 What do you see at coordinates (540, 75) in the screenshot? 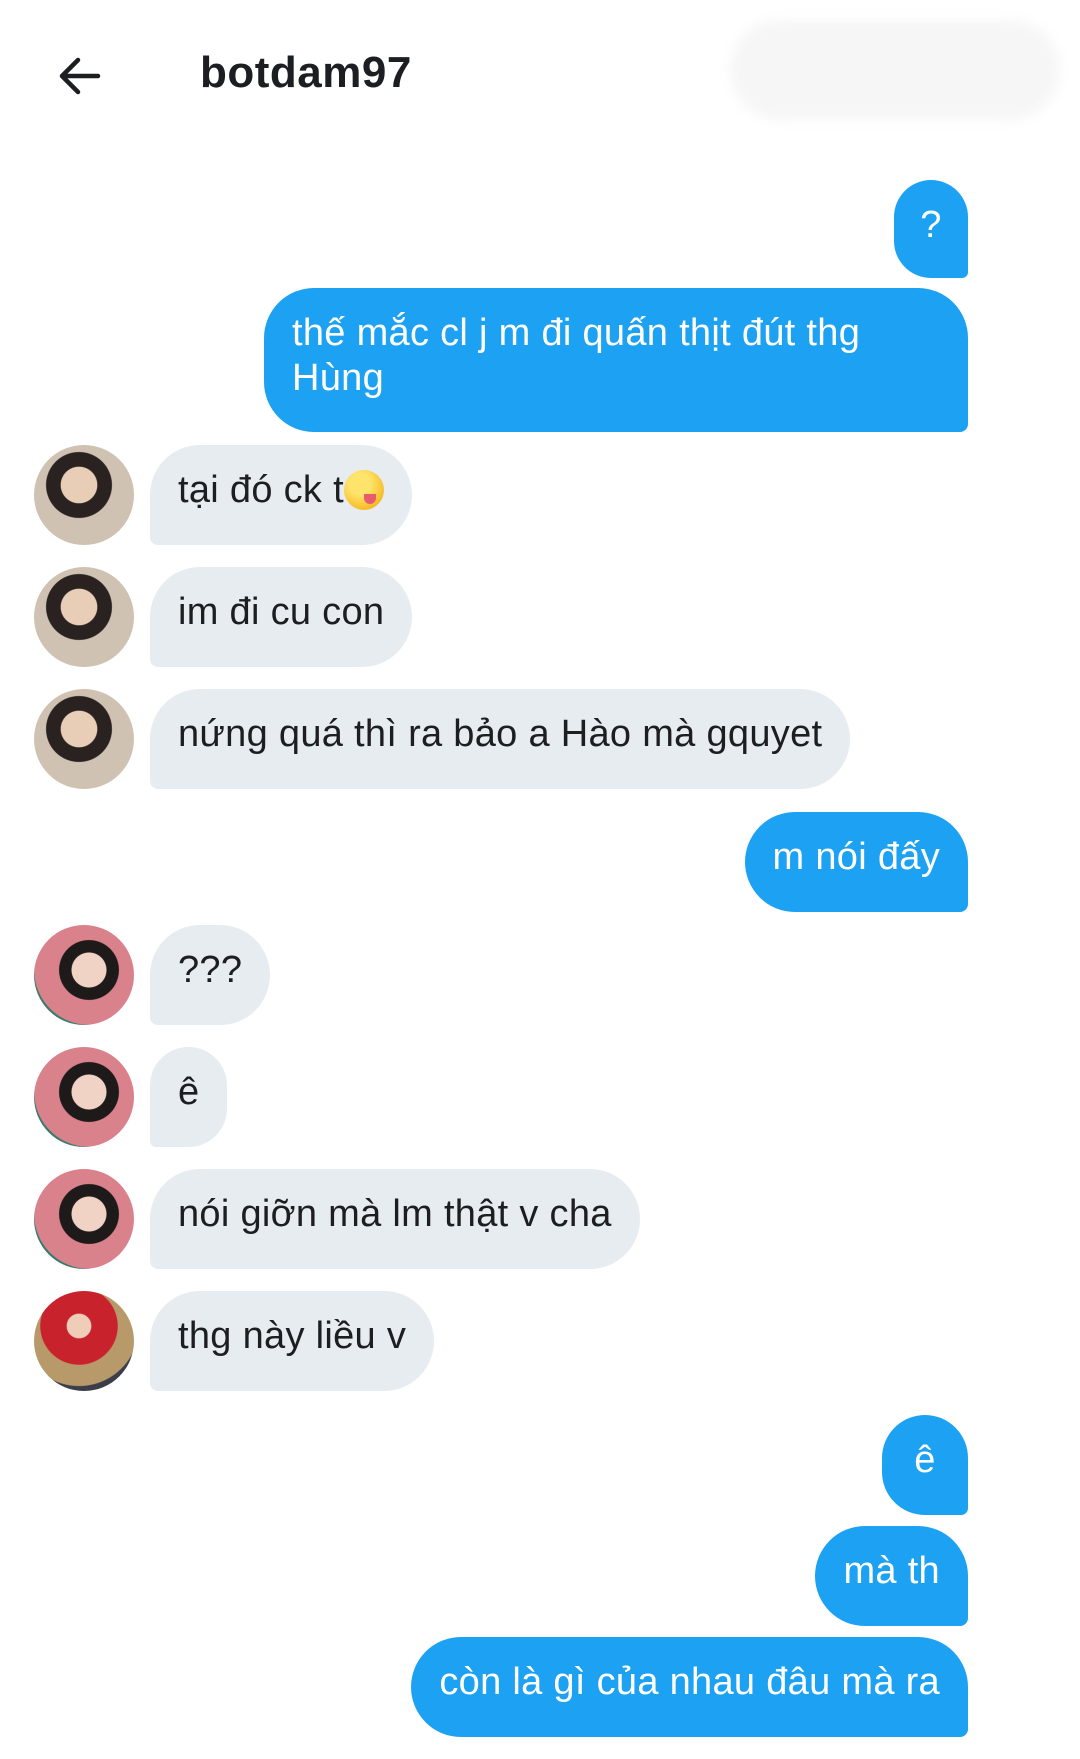
I see `chat-header: botdam97` at bounding box center [540, 75].